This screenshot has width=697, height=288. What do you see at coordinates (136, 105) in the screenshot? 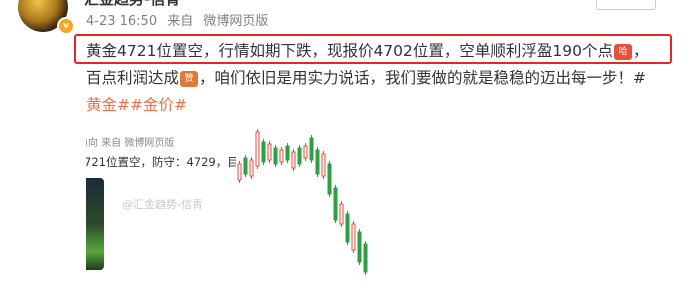
I see `hashtag-links: 黄金##金价#` at bounding box center [136, 105].